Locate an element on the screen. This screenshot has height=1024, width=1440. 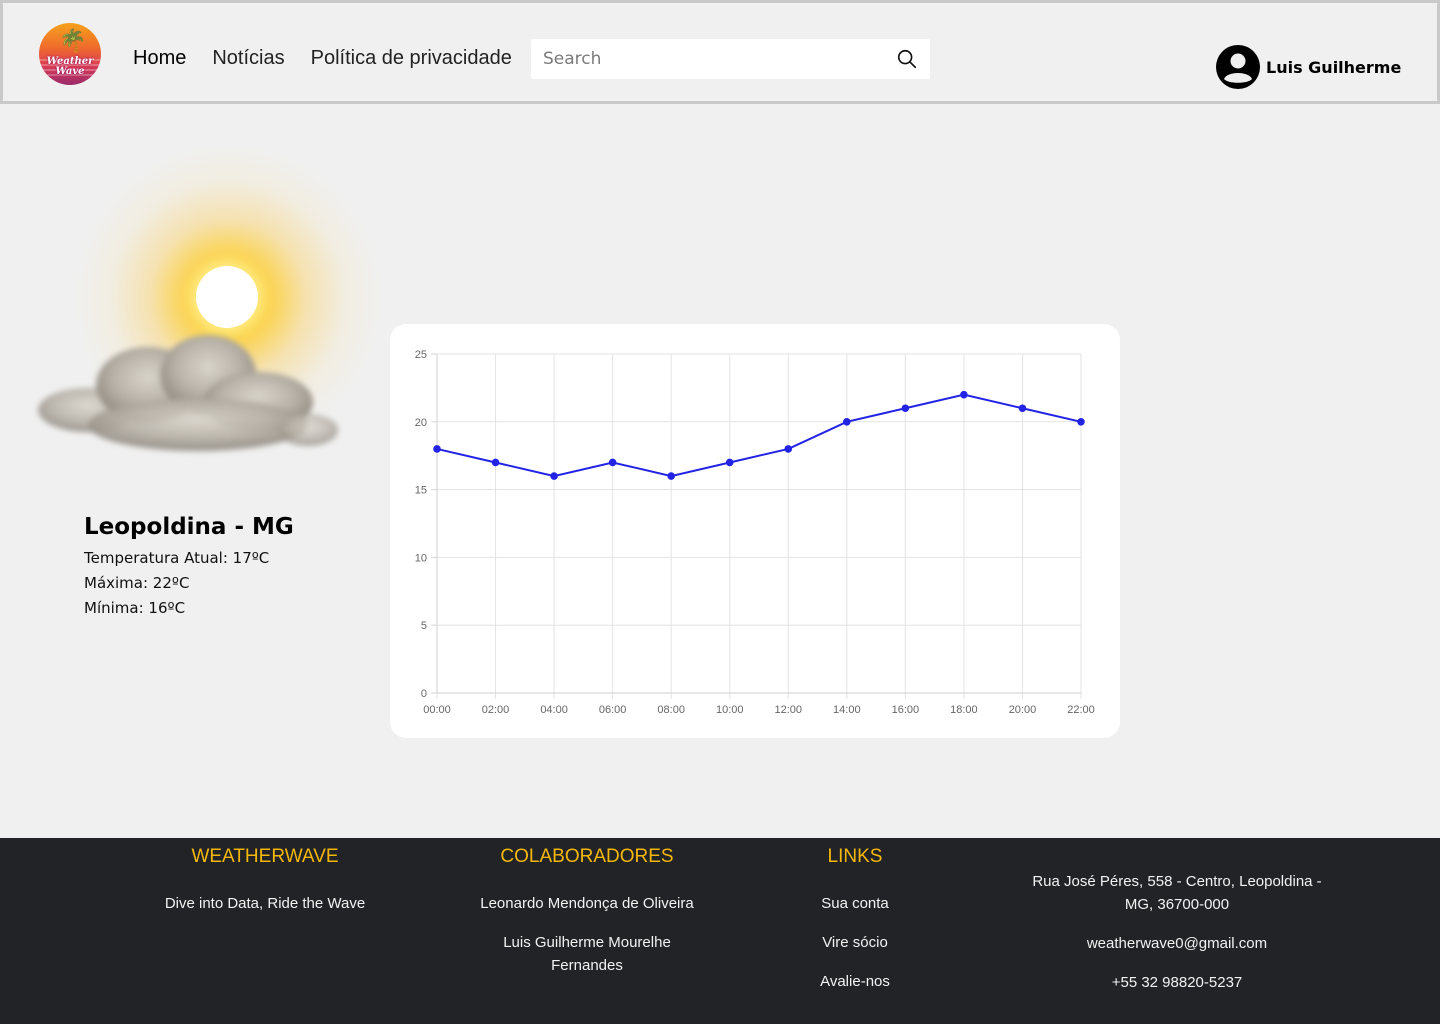
weather-illustration is located at coordinates (200, 330).